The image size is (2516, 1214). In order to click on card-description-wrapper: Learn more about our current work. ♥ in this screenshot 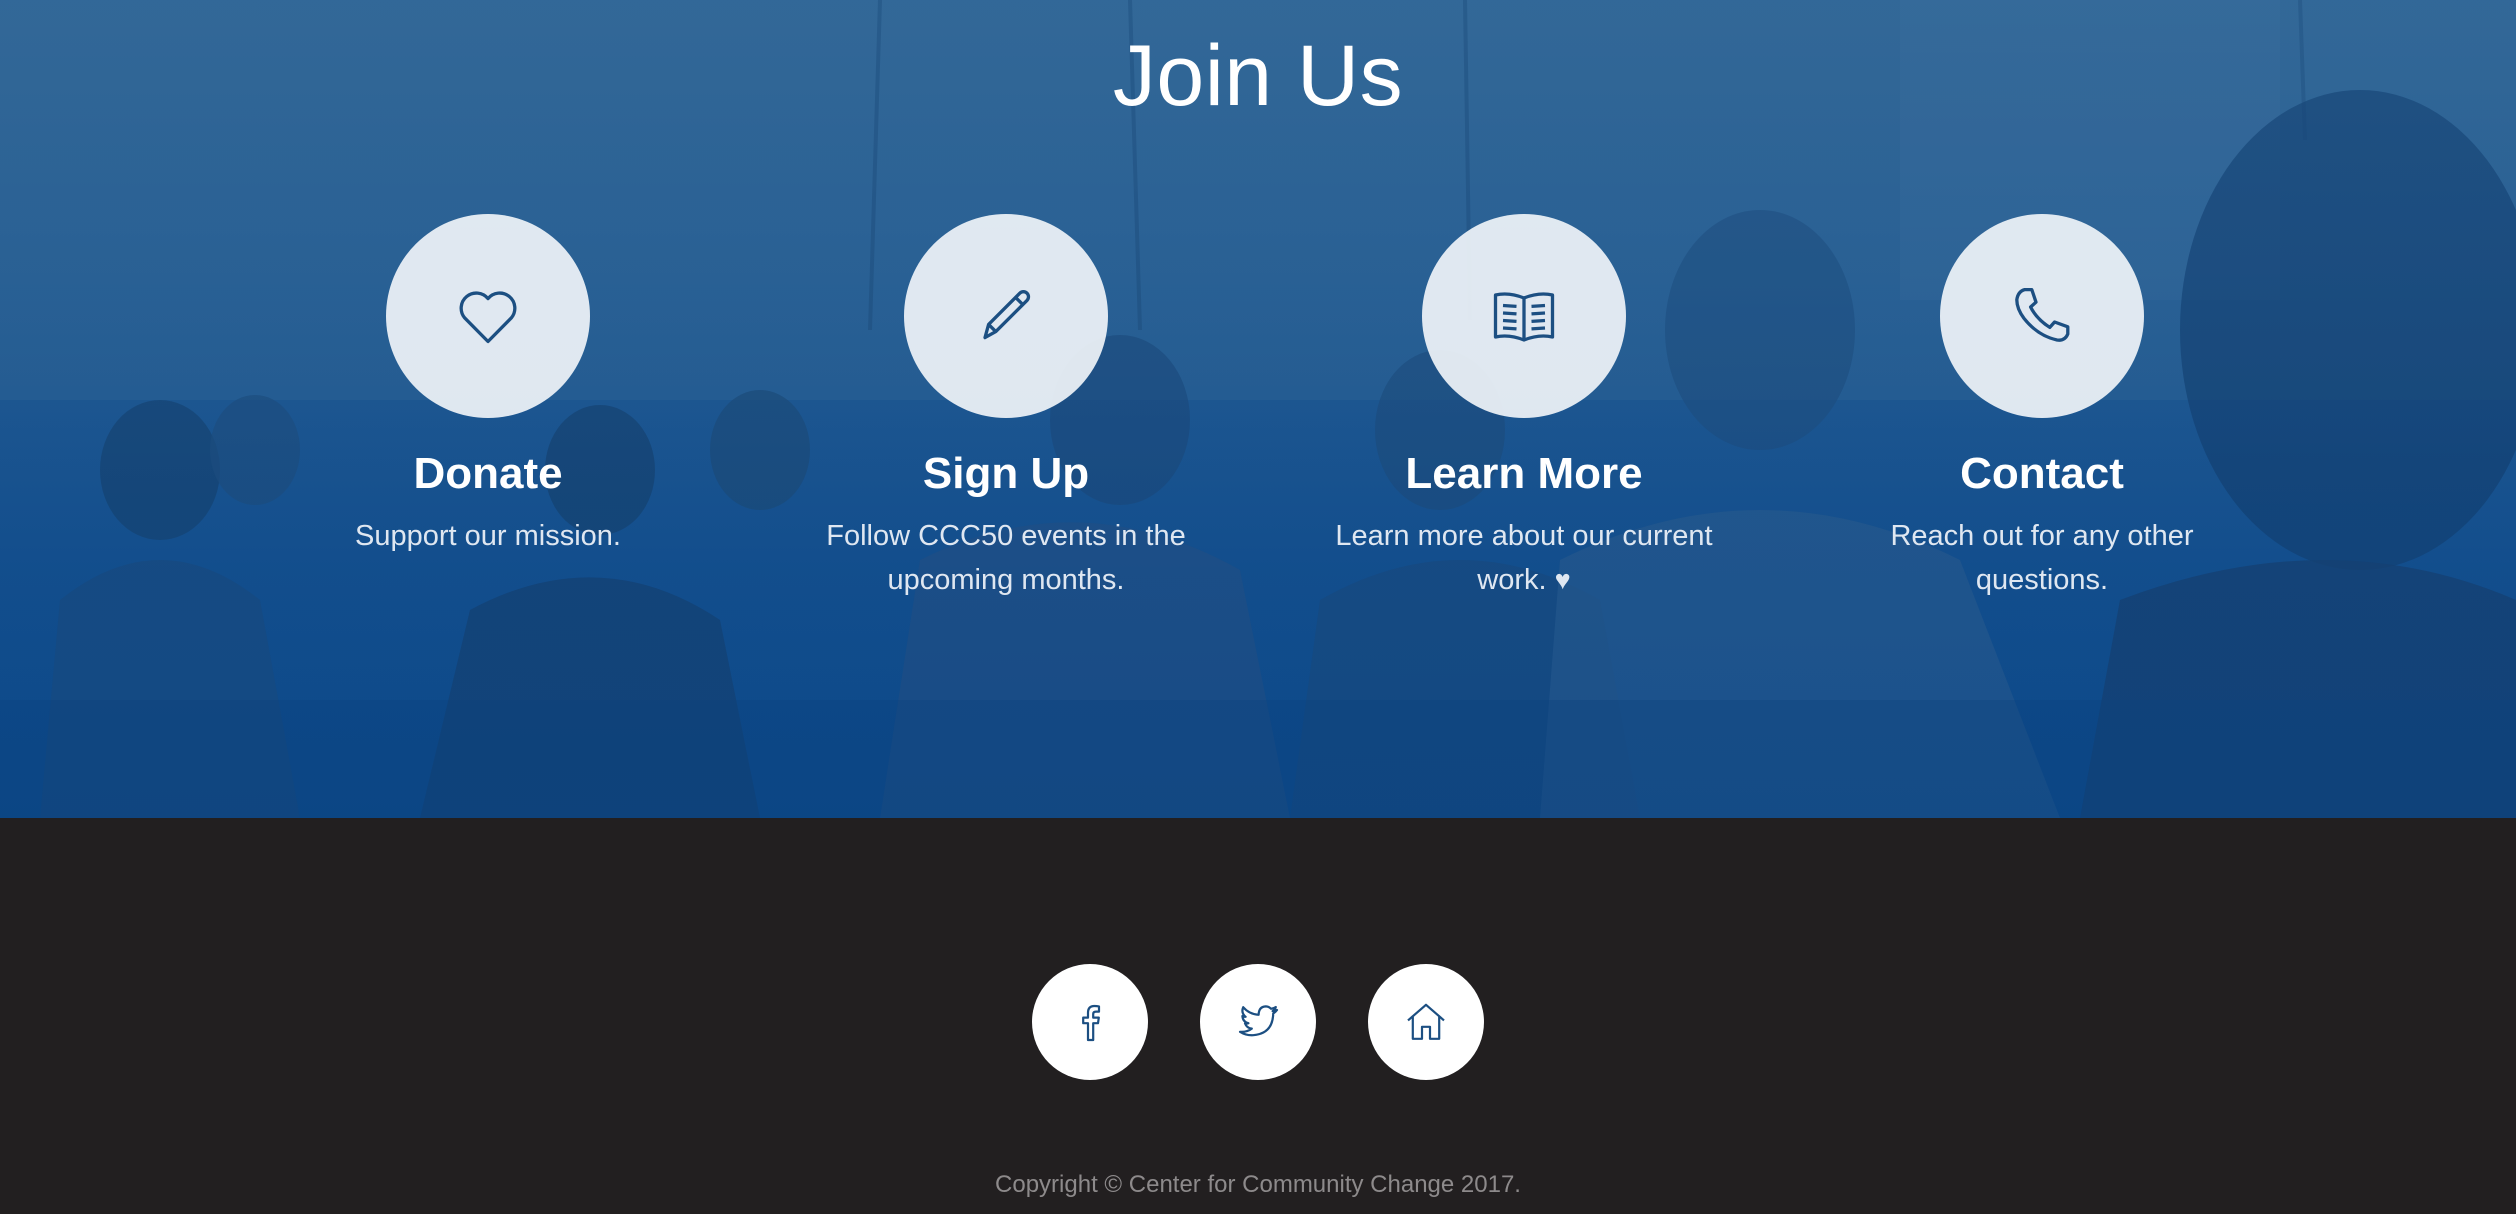, I will do `click(1524, 558)`.